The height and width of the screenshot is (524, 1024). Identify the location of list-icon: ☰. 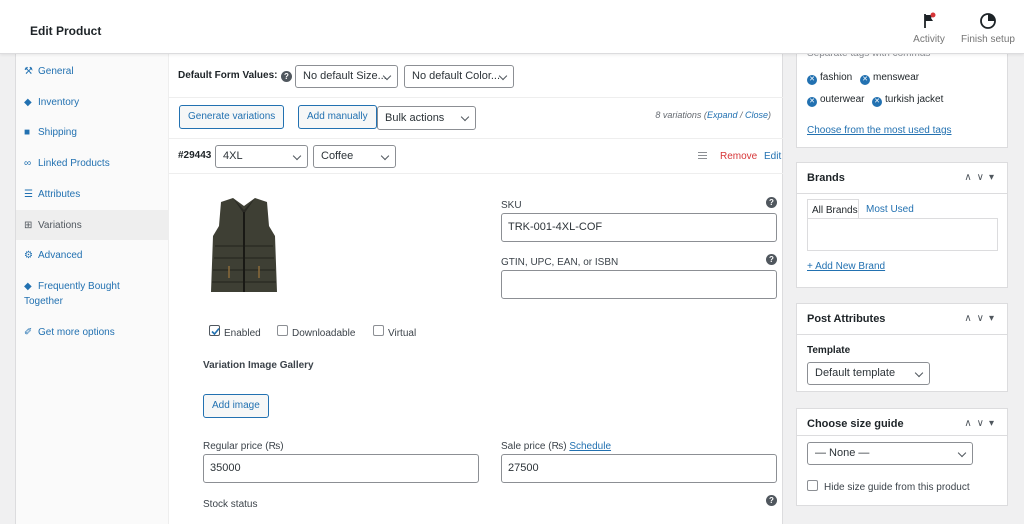
(28, 194).